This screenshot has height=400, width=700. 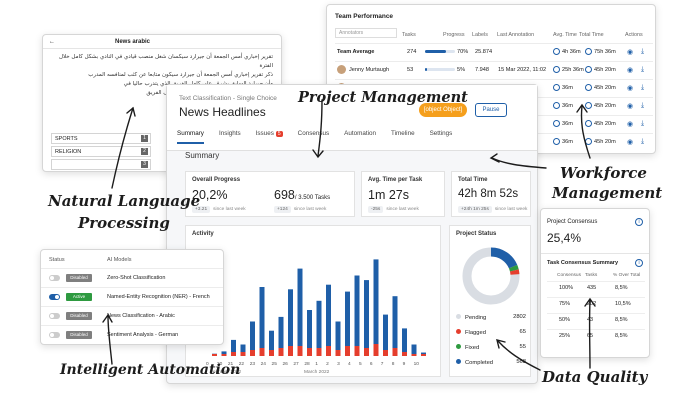 What do you see at coordinates (124, 223) in the screenshot?
I see `nlp-label-2: Processing` at bounding box center [124, 223].